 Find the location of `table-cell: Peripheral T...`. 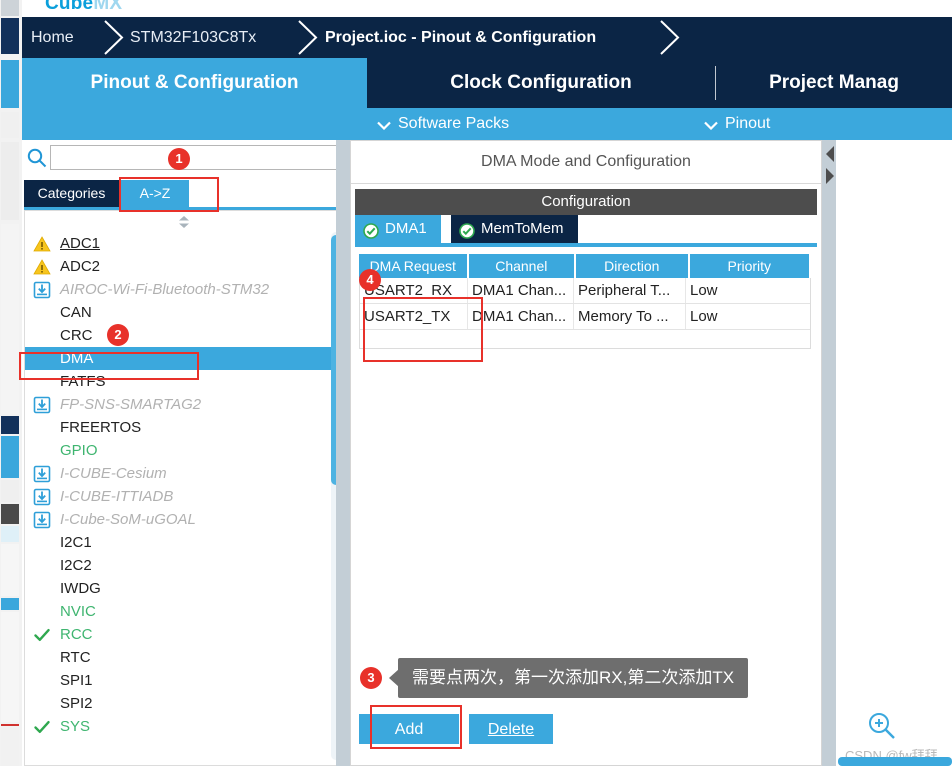

table-cell: Peripheral T... is located at coordinates (630, 290).